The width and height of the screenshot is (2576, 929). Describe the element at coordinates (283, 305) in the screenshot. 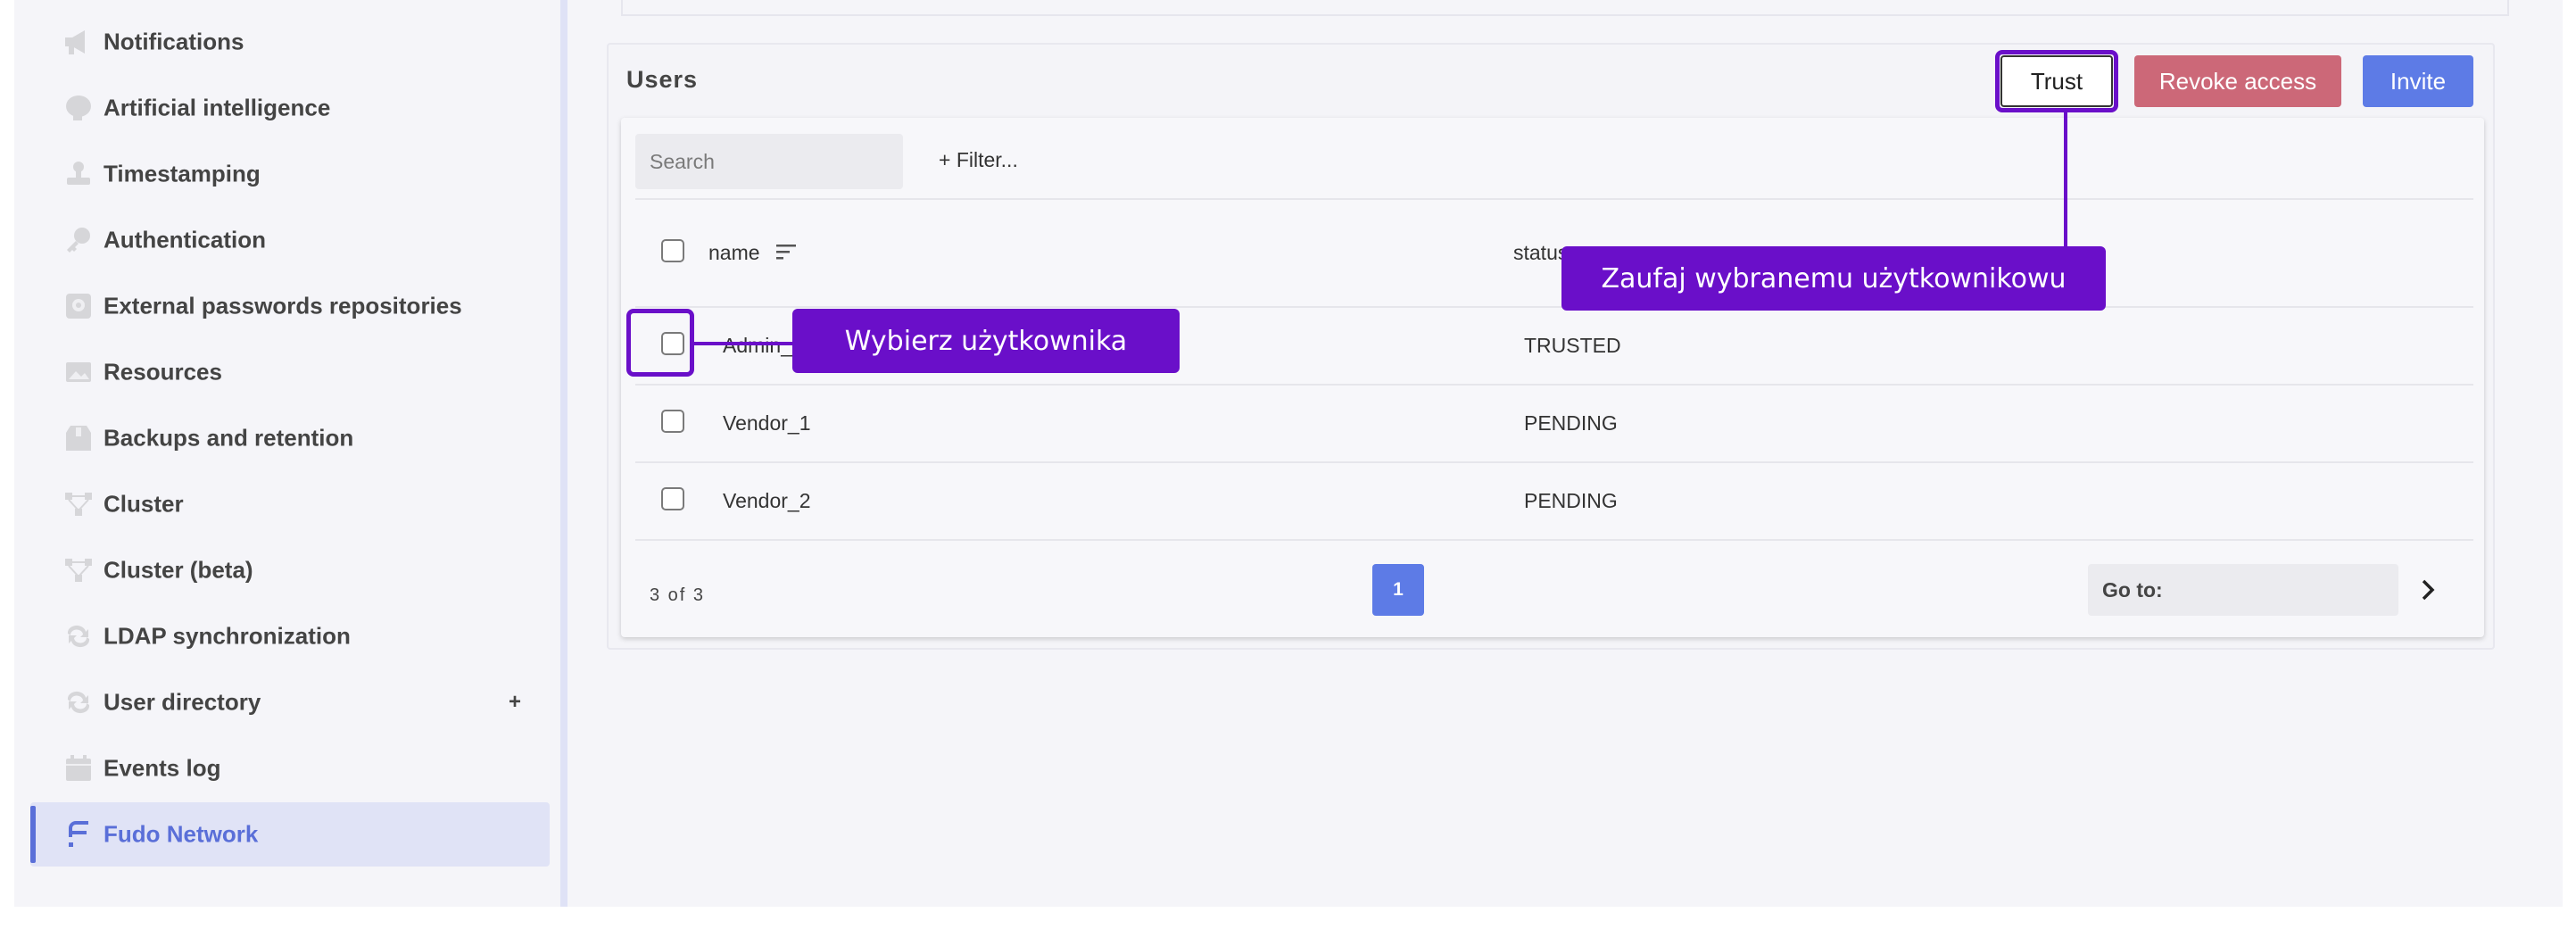

I see `sidebar-item-label: External passwords repositories` at that location.